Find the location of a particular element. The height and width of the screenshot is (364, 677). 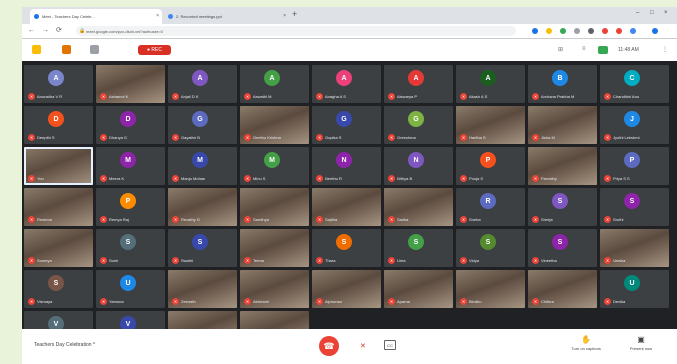

participant-tile: A ✕ Anuradha V R is located at coordinates (58, 84).